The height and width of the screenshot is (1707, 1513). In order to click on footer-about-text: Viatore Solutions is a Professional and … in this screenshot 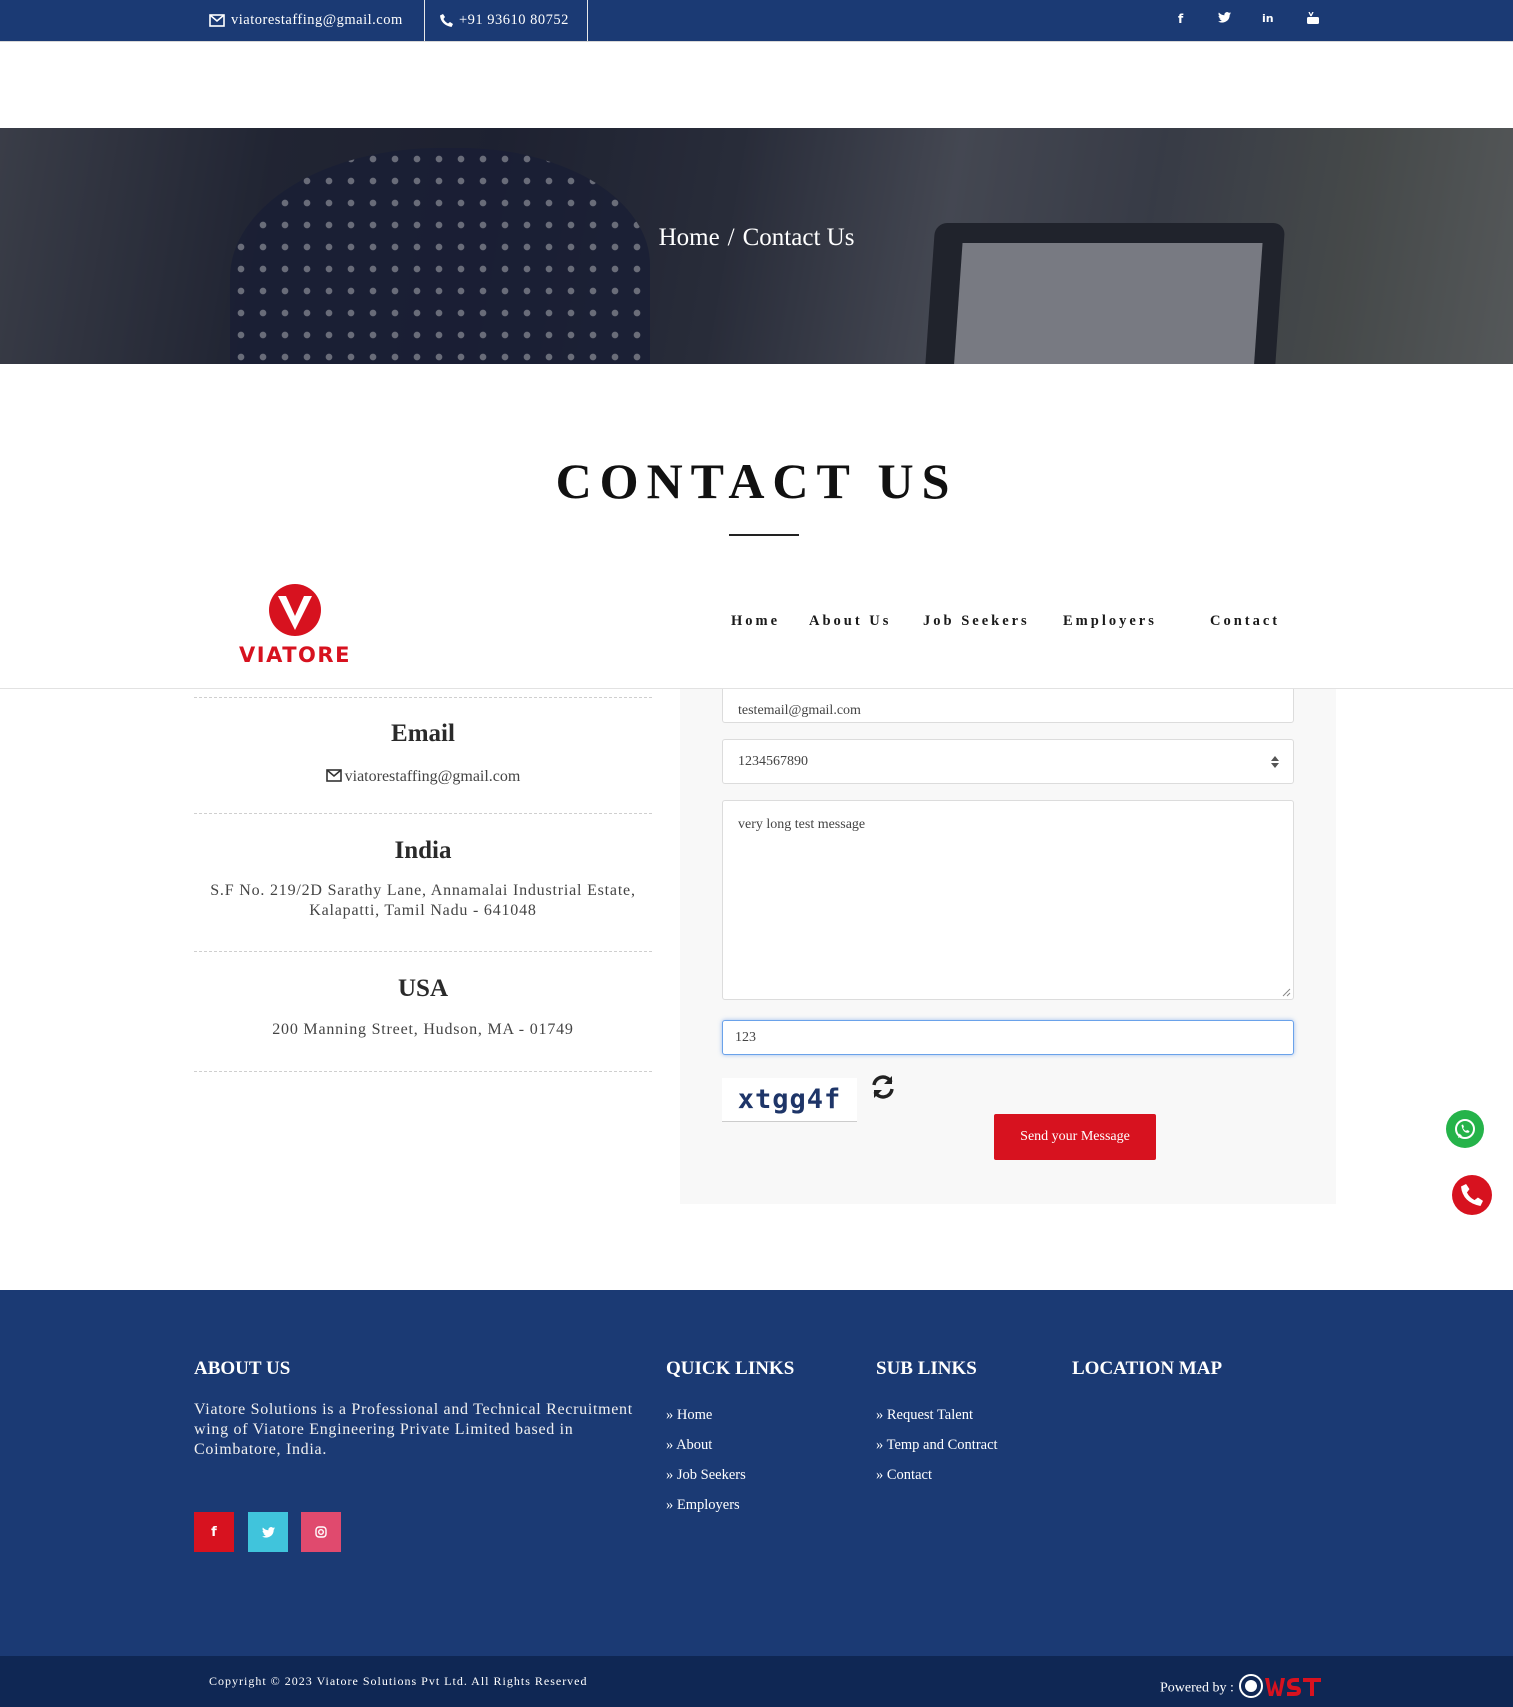, I will do `click(413, 1429)`.